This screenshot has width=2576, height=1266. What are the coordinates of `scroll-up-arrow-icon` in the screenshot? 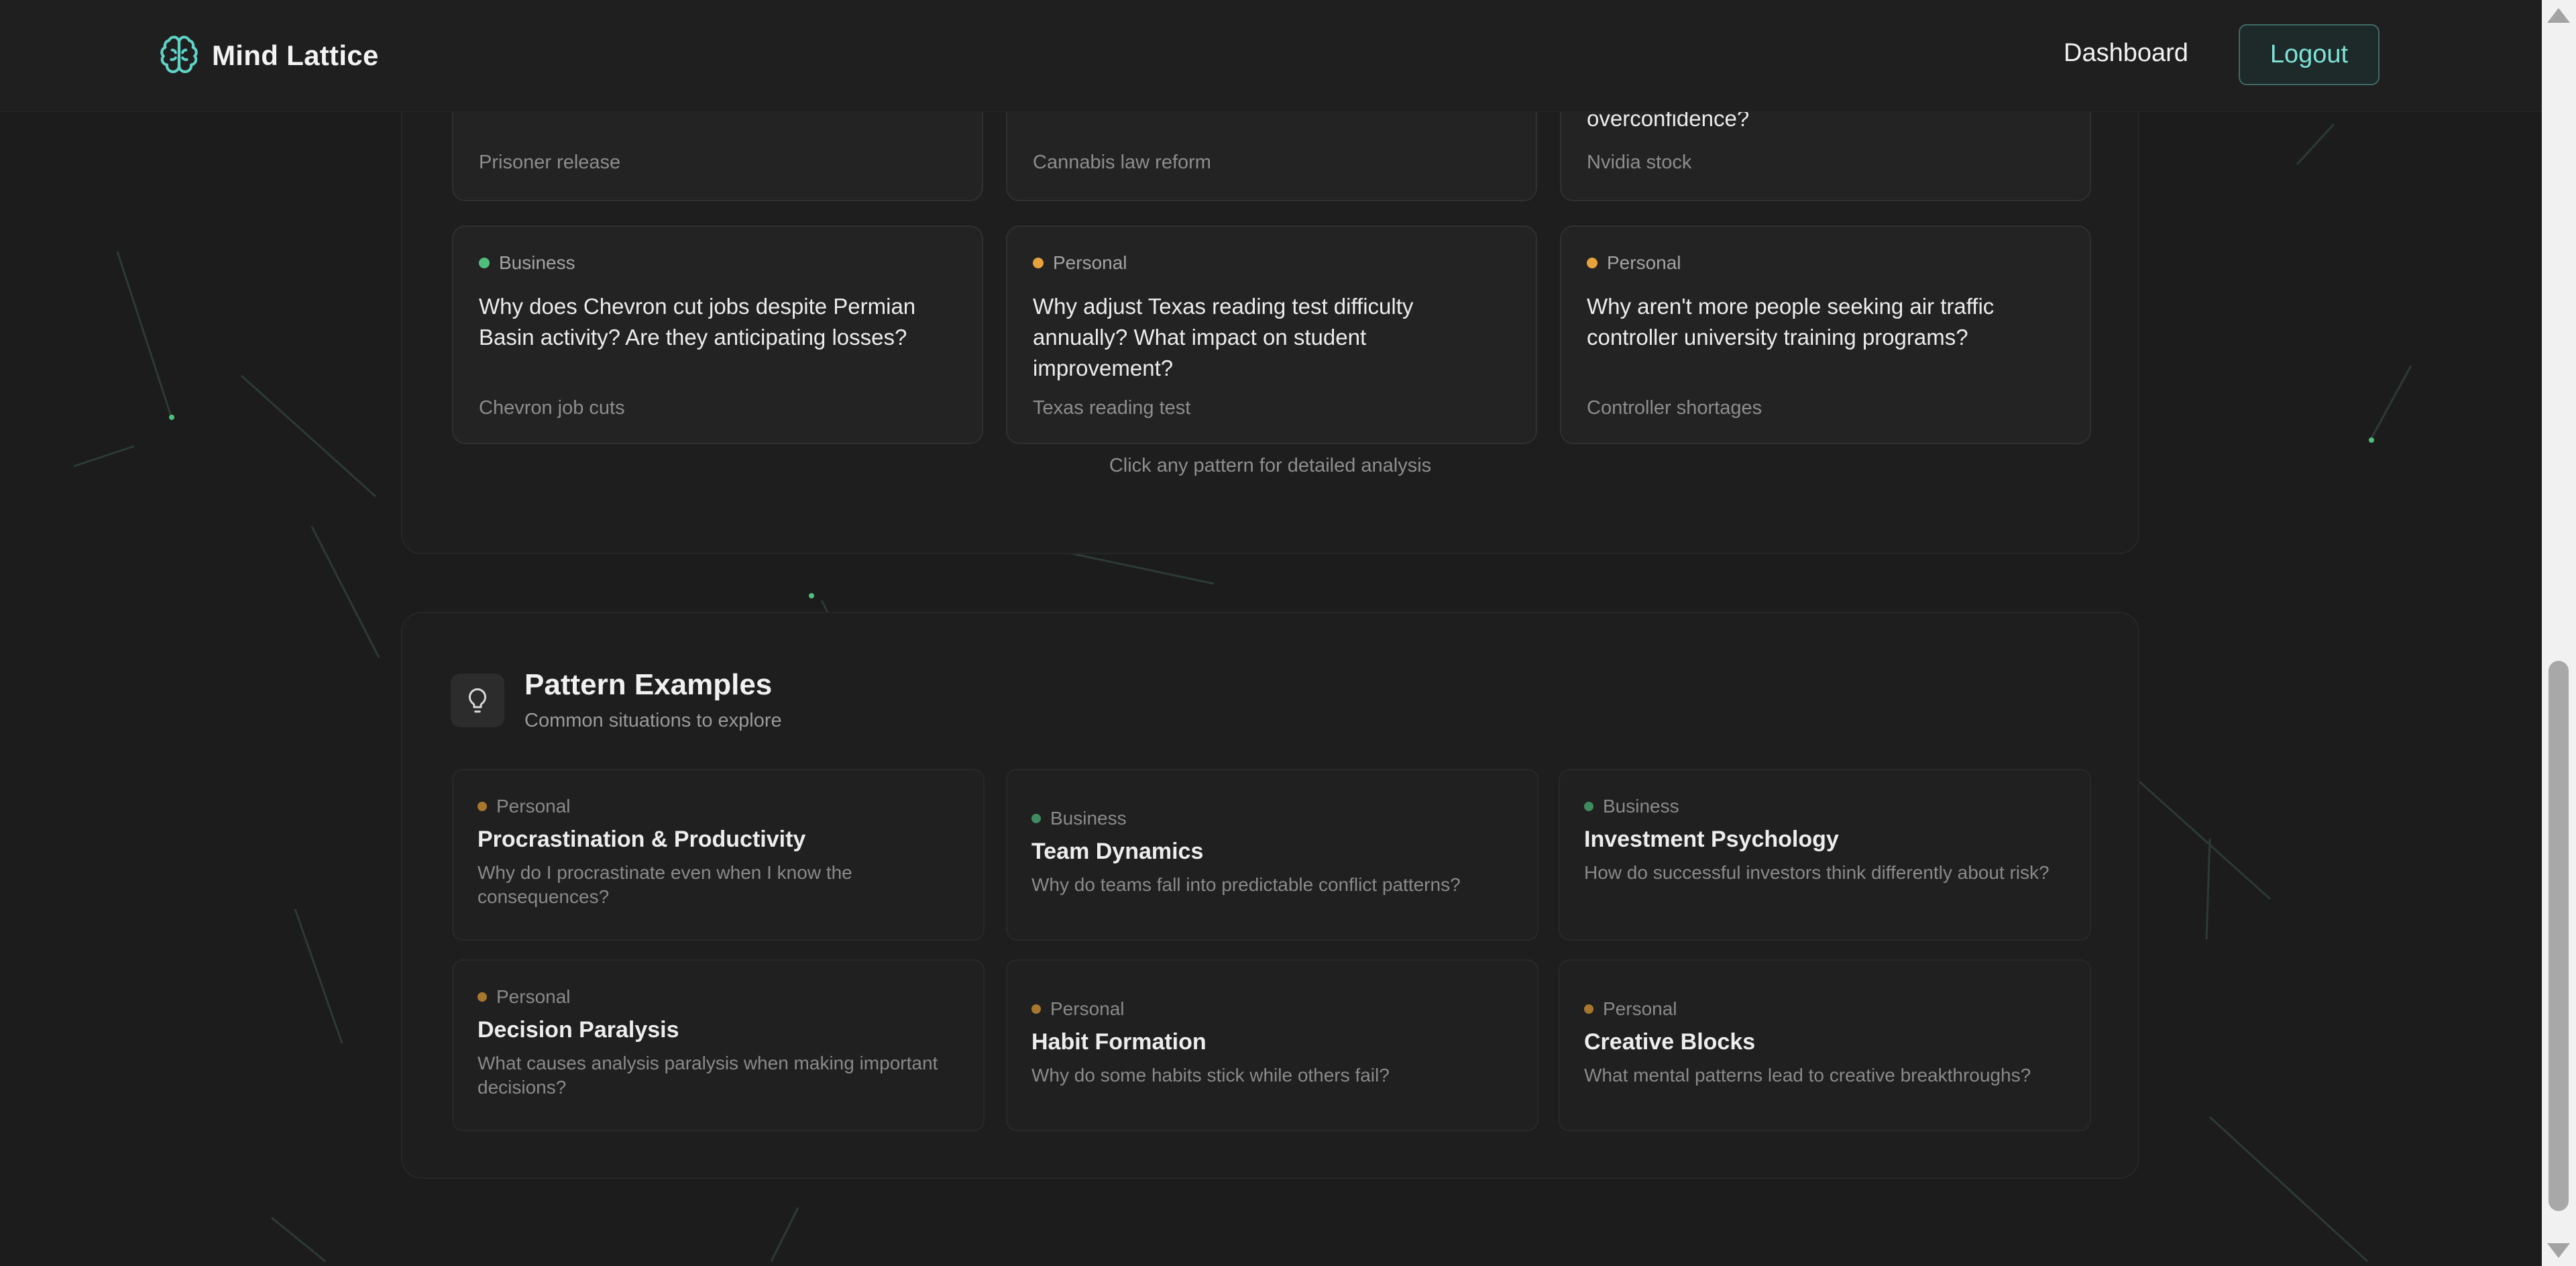 It's located at (2558, 15).